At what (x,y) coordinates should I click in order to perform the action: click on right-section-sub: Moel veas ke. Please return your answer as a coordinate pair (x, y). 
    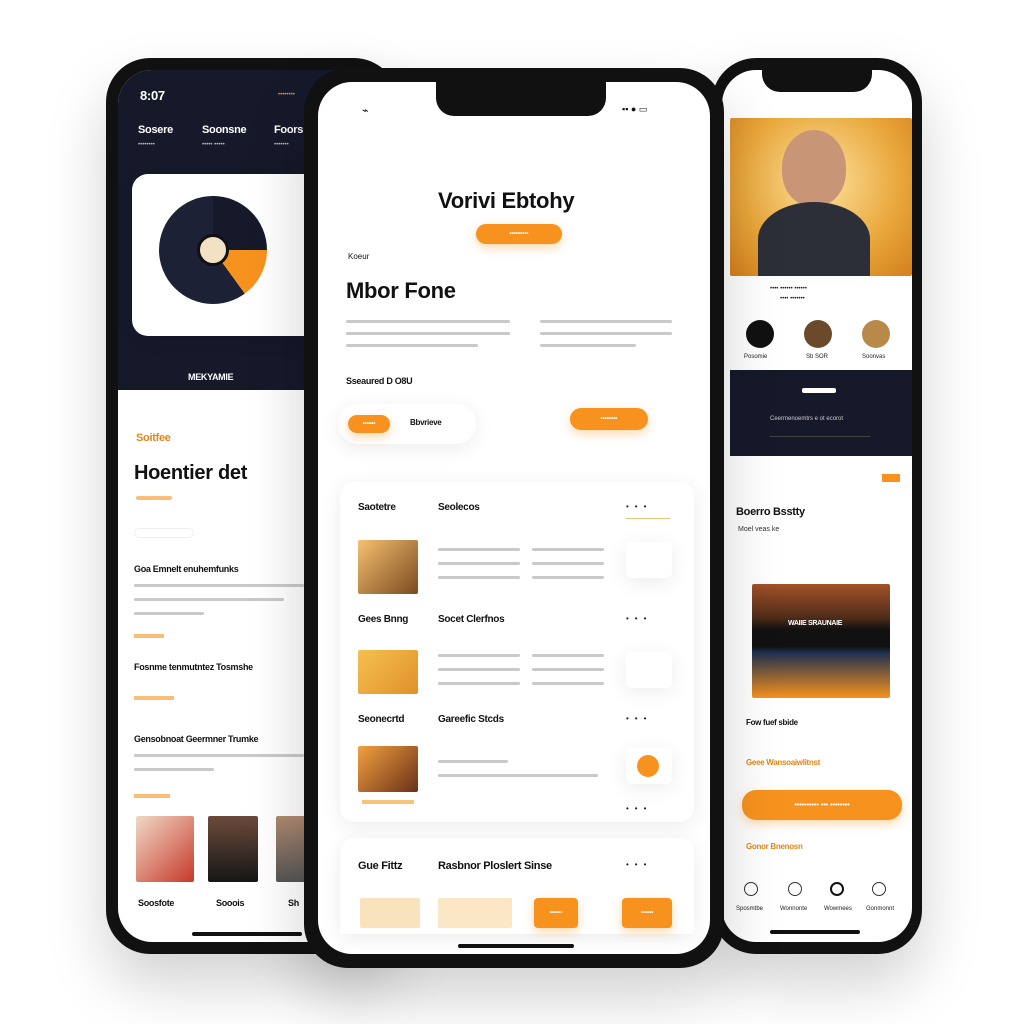
    Looking at the image, I should click on (759, 529).